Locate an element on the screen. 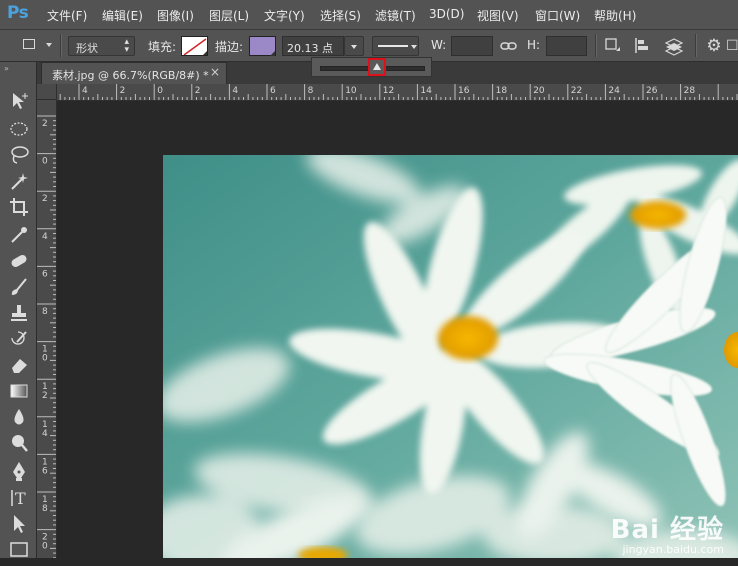 The image size is (738, 566). stroke-type-select is located at coordinates (395, 46).